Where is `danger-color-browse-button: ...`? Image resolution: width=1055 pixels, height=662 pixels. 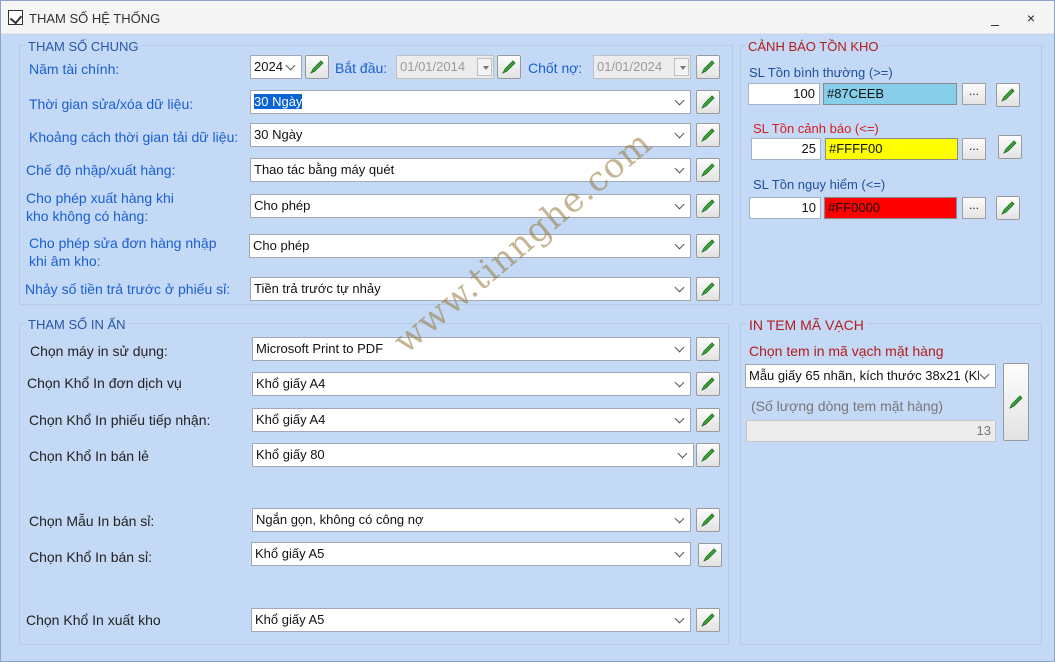 danger-color-browse-button: ... is located at coordinates (974, 208).